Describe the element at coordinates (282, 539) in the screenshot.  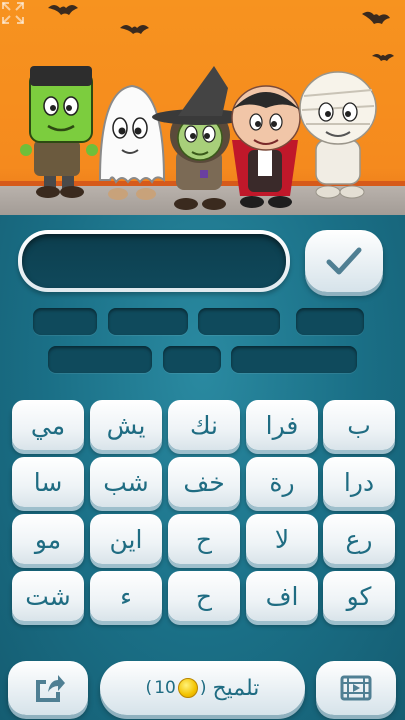
I see `letter-tile: لا` at that location.